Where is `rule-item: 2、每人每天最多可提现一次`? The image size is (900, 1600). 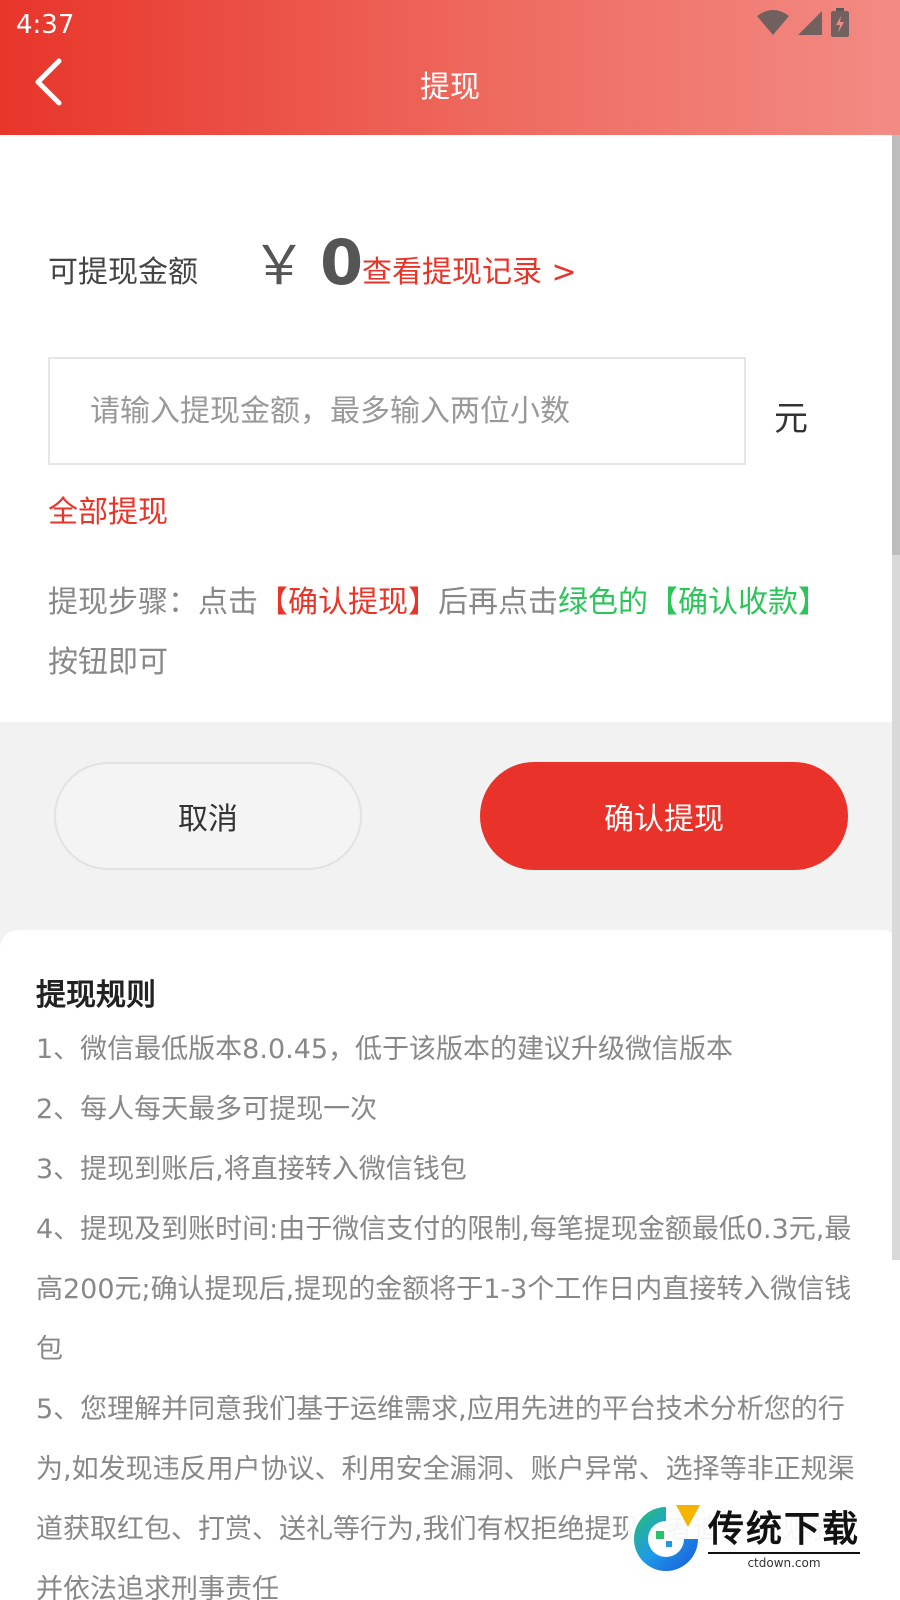 rule-item: 2、每人每天最多可提现一次 is located at coordinates (207, 1109).